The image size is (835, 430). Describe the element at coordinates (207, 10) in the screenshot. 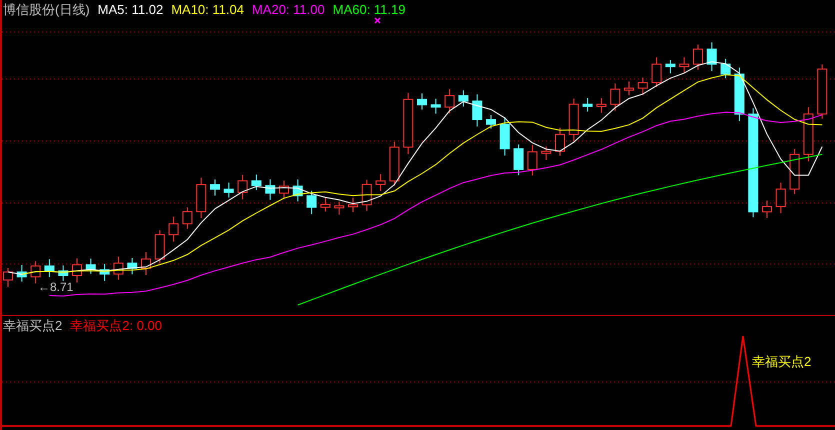

I see `ma-legend-label: MA10: 11.04` at that location.